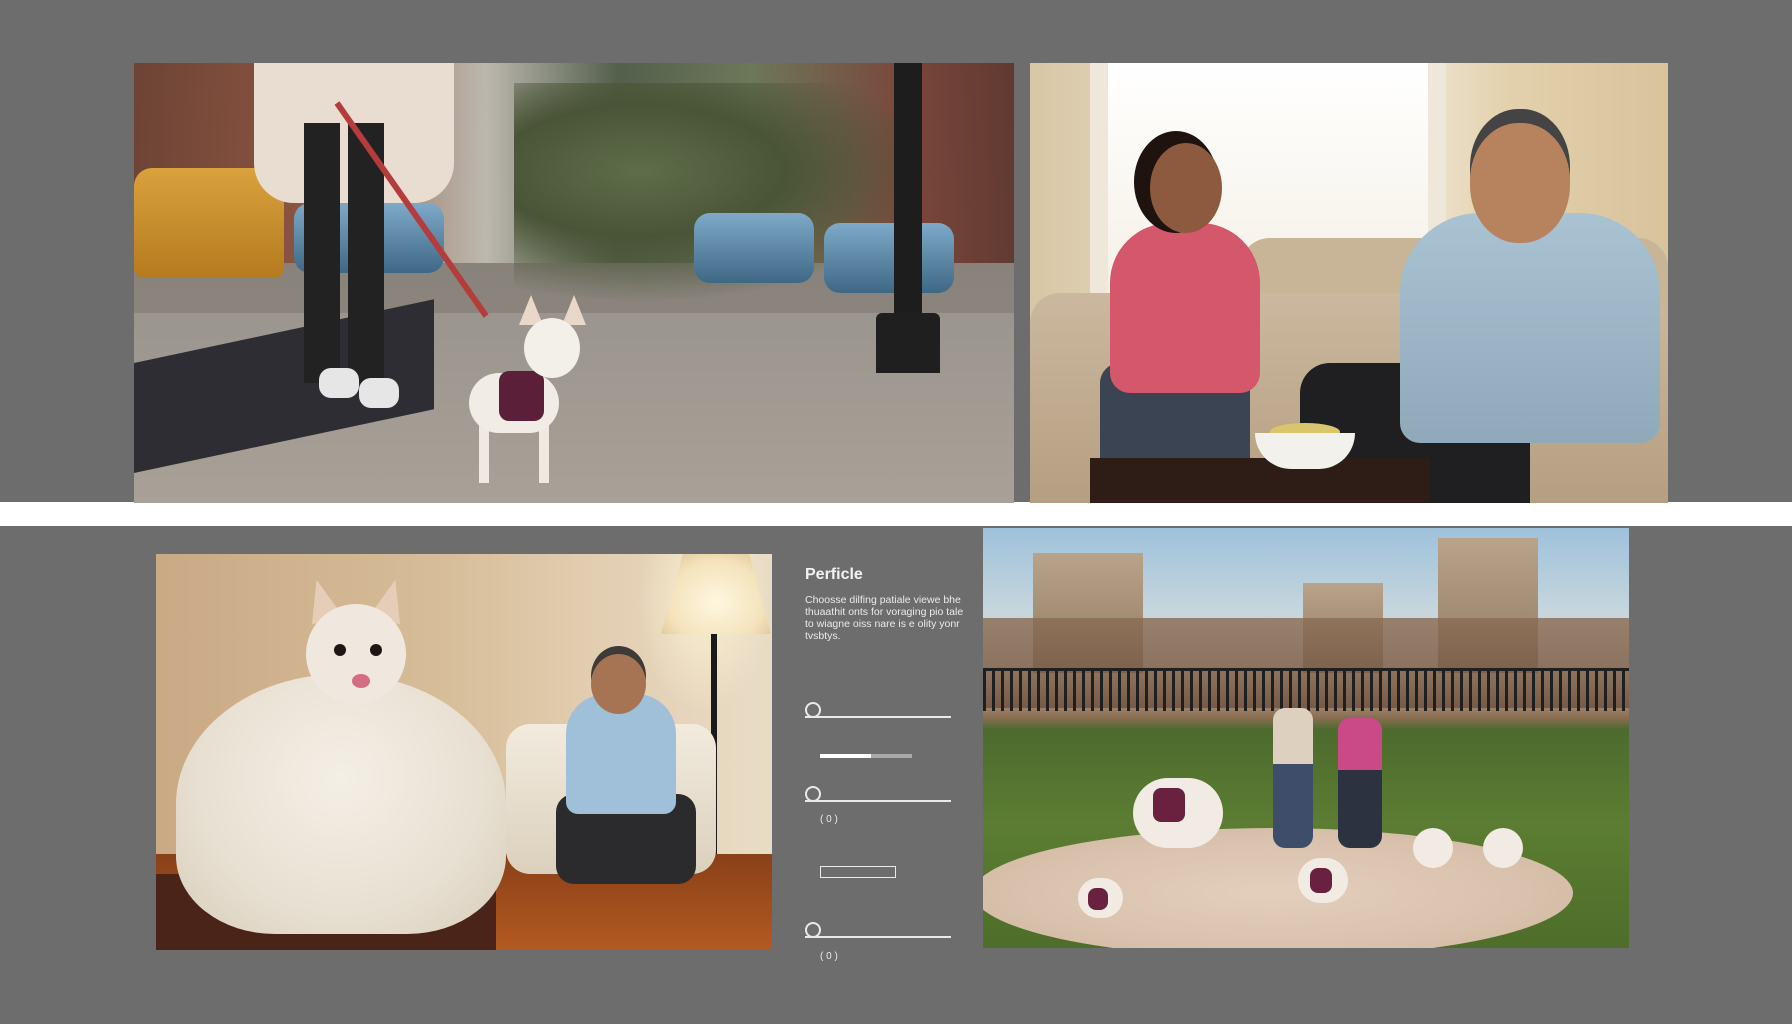  I want to click on chihuahua-blanket-photo, so click(464, 752).